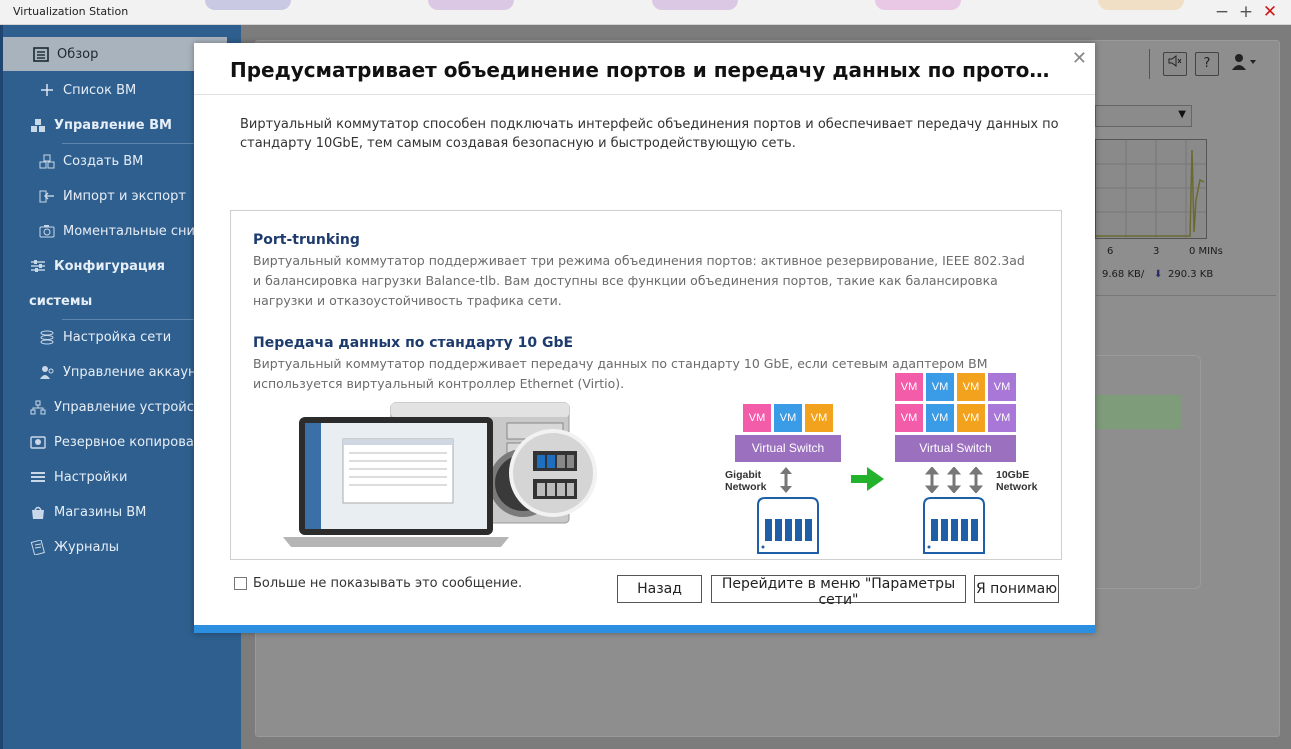  I want to click on maximize-button: +, so click(1246, 12).